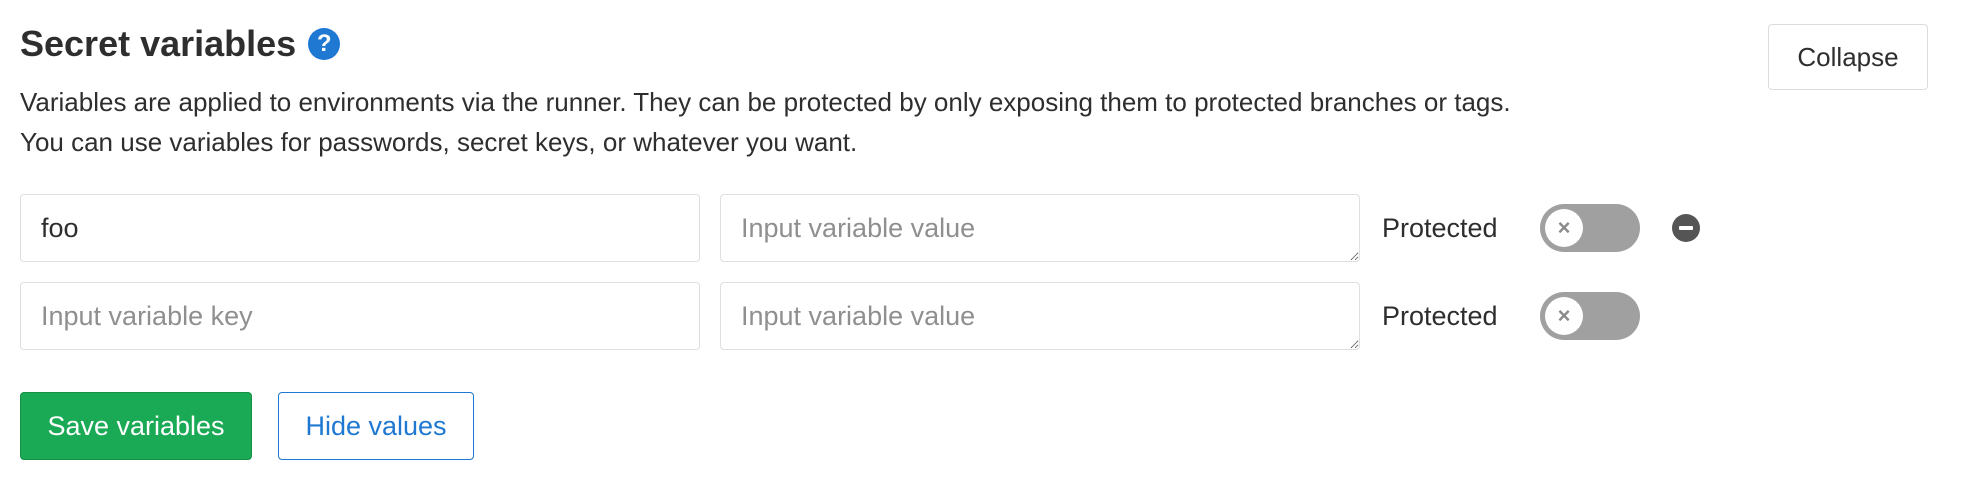  What do you see at coordinates (1848, 57) in the screenshot?
I see `collapse-button: Collapse` at bounding box center [1848, 57].